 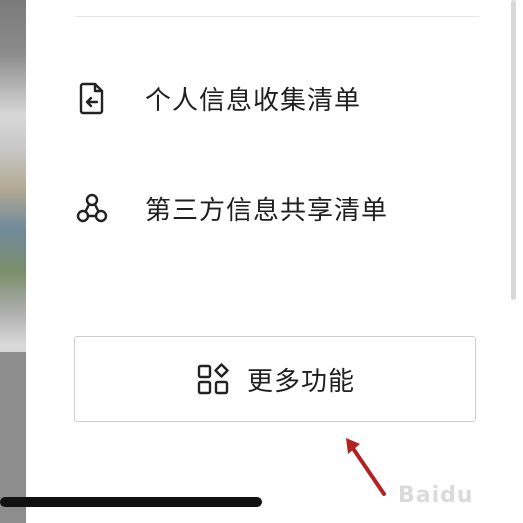 I want to click on more-features-button: 更多功能, so click(x=275, y=379).